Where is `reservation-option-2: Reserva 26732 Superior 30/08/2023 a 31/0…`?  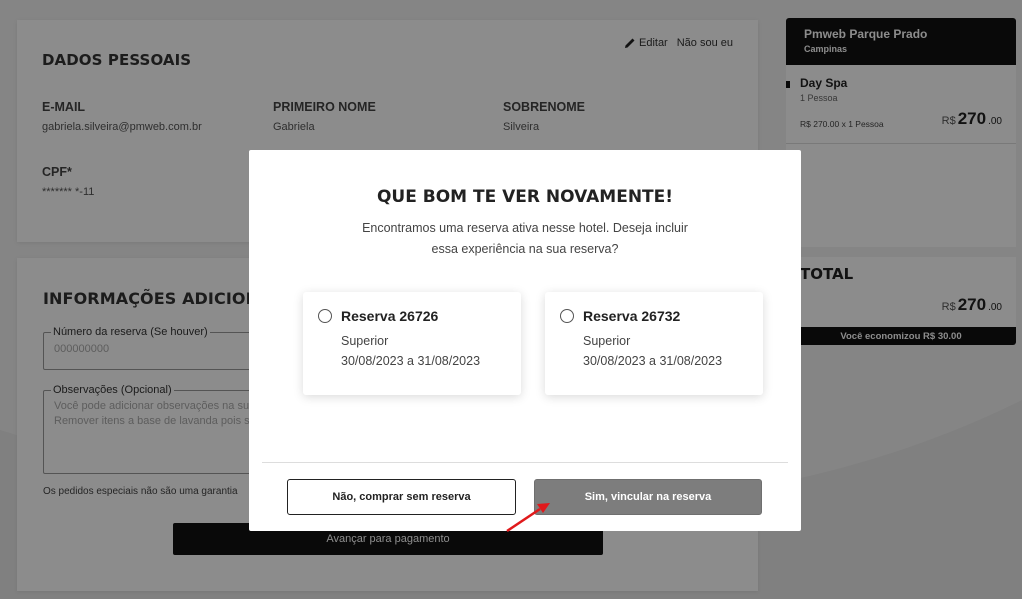
reservation-option-2: Reserva 26732 Superior 30/08/2023 a 31/0… is located at coordinates (654, 343).